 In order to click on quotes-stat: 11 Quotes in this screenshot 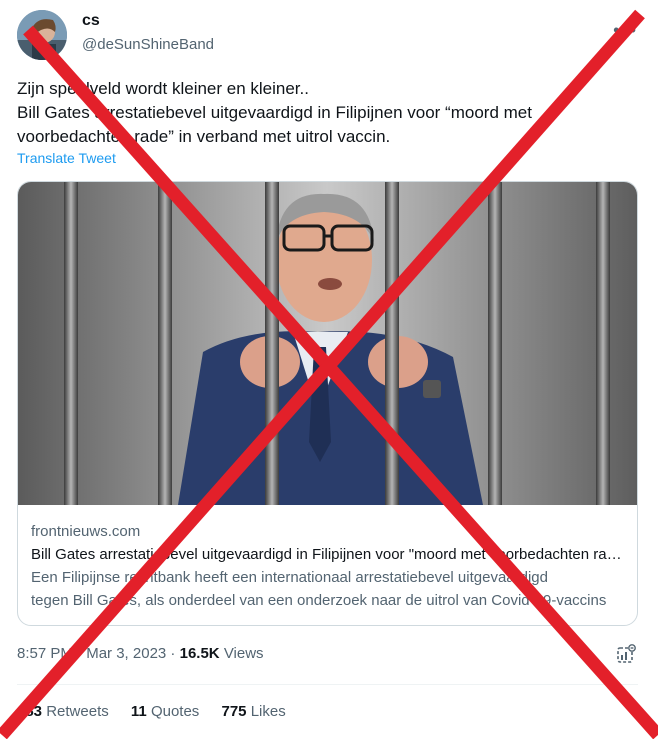, I will do `click(165, 711)`.